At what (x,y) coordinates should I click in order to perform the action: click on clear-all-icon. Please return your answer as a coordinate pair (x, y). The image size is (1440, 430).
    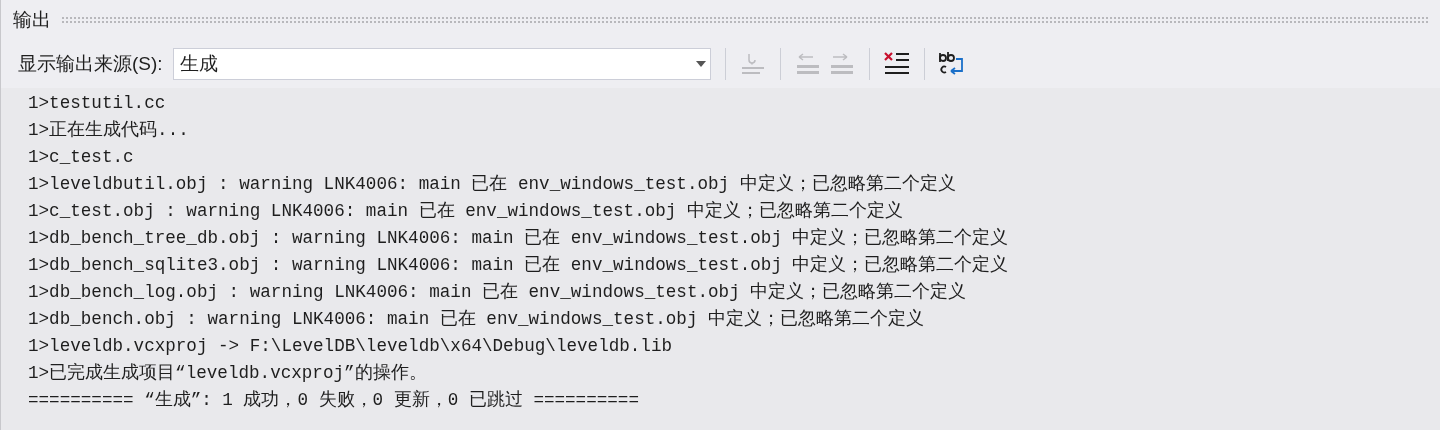
    Looking at the image, I should click on (896, 64).